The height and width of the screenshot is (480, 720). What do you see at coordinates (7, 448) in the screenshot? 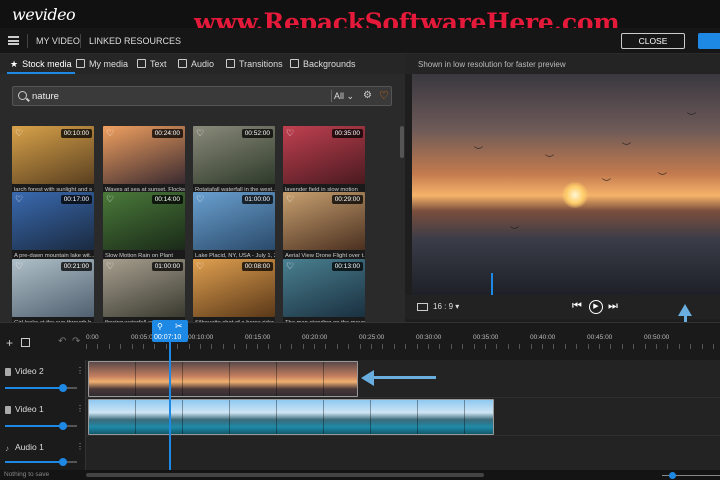
I see `music-icon: ♪` at bounding box center [7, 448].